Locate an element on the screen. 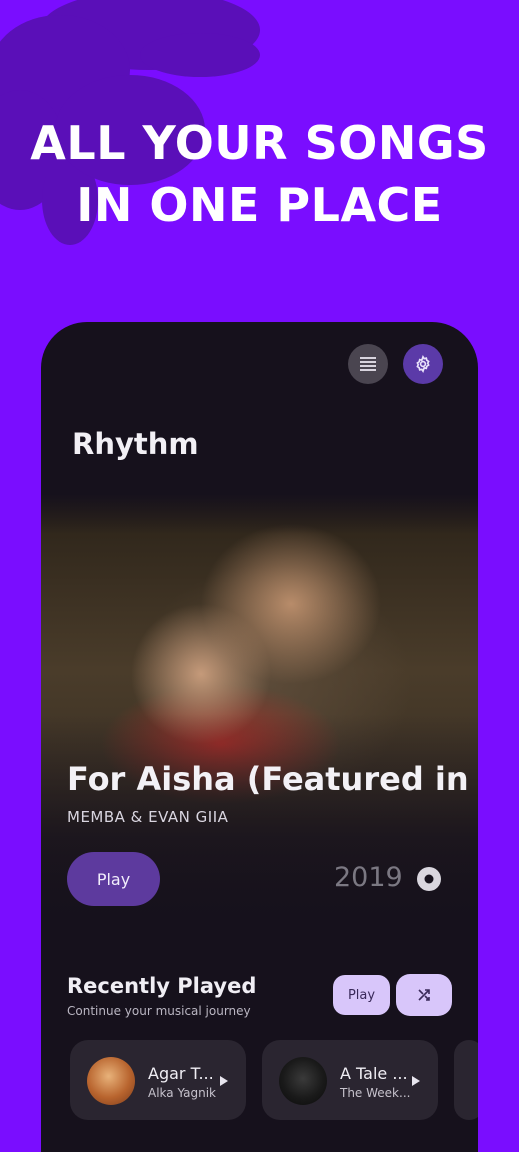  list-view-button is located at coordinates (368, 364).